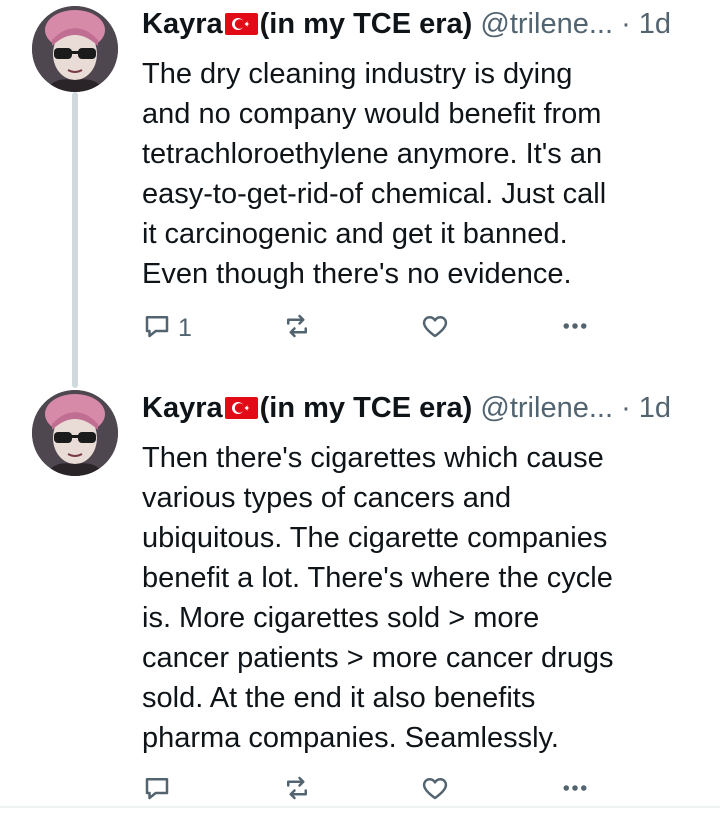 Image resolution: width=720 pixels, height=820 pixels. What do you see at coordinates (185, 327) in the screenshot?
I see `reply-count: 1` at bounding box center [185, 327].